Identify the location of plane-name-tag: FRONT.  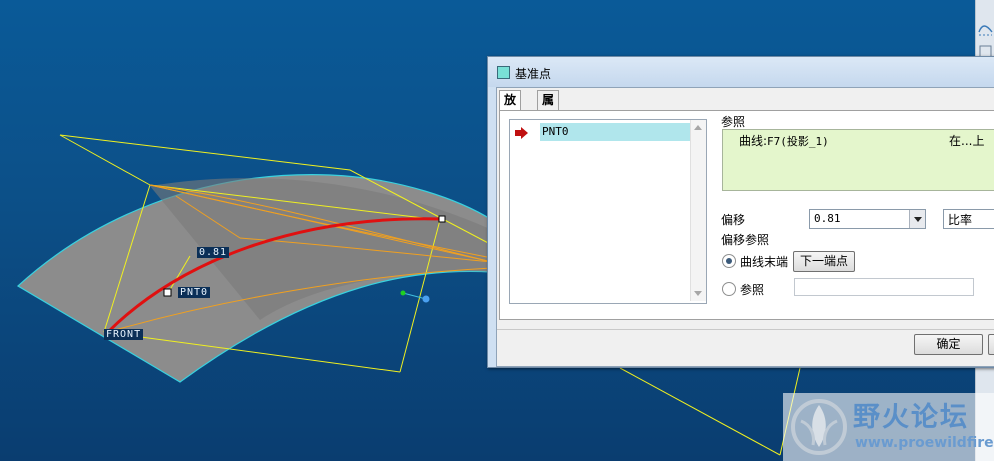
(124, 334).